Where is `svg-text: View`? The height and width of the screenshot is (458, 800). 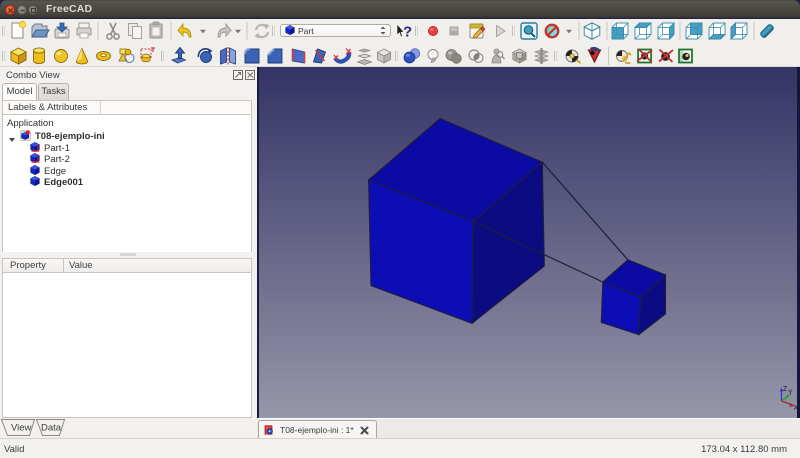
svg-text: View is located at coordinates (21, 428).